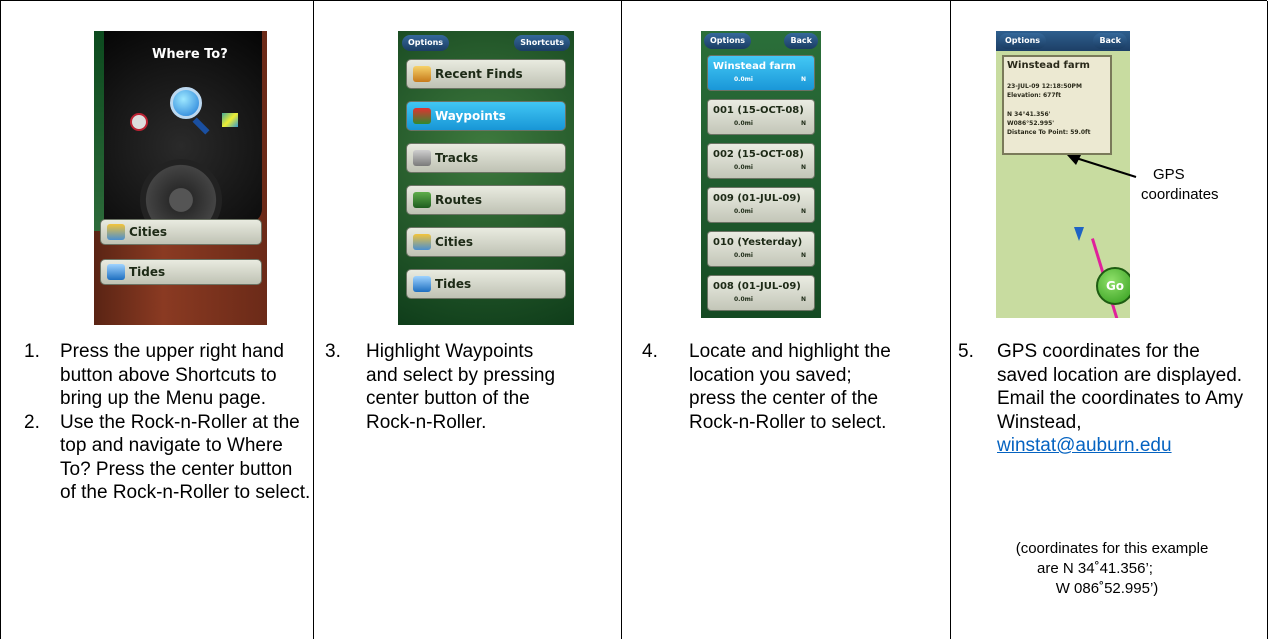  Describe the element at coordinates (470, 116) in the screenshot. I see `menu-item-label: Waypoints` at that location.